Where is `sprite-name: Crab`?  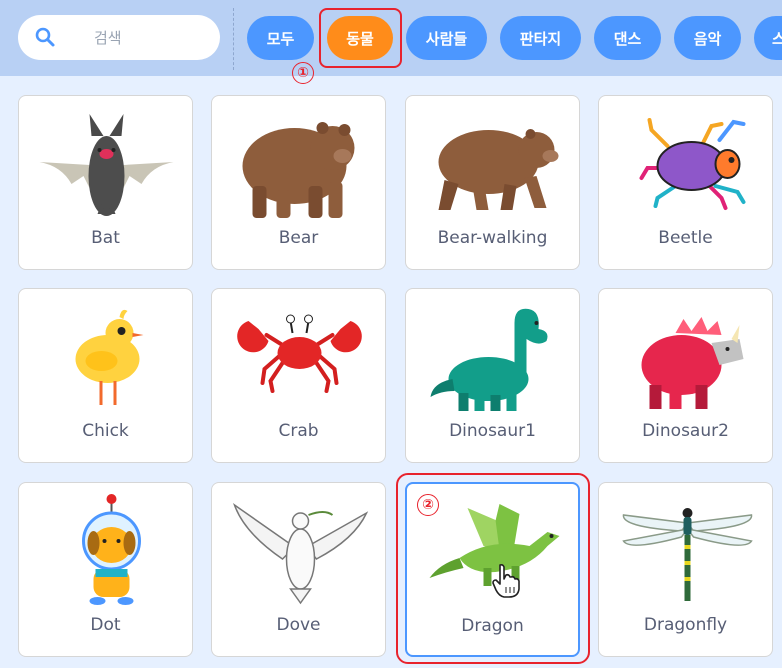 sprite-name: Crab is located at coordinates (298, 431).